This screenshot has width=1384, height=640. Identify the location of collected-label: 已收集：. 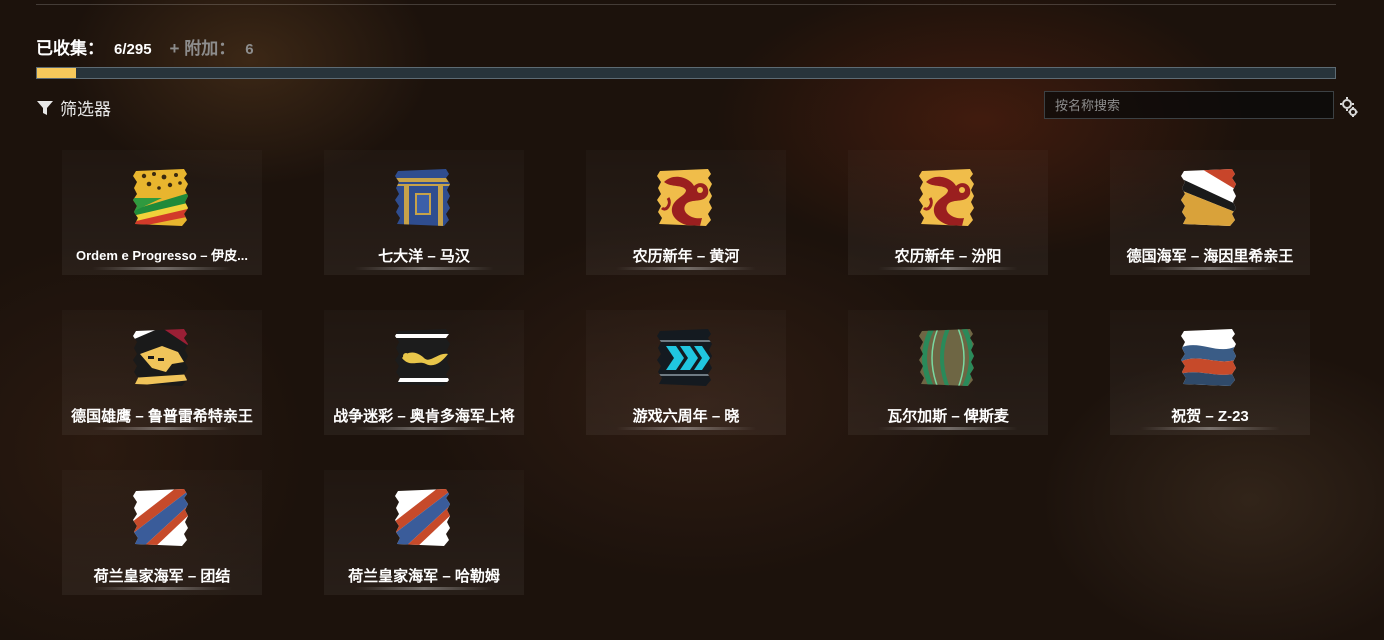
(70, 48).